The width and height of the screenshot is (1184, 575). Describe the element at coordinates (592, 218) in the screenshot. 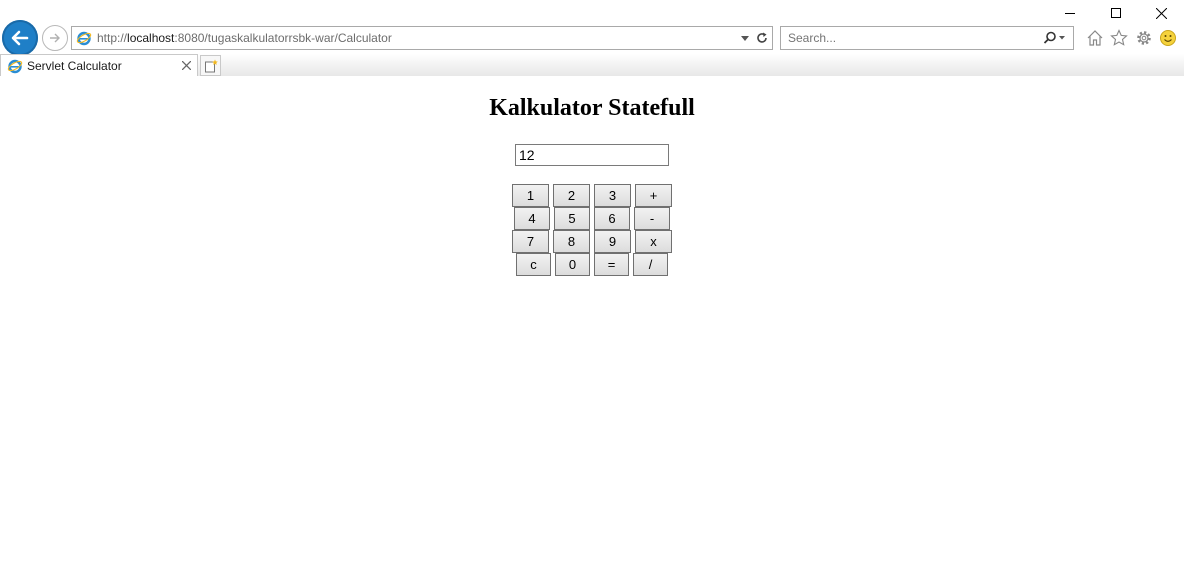

I see `keypad-row: 4 5 6 -` at that location.